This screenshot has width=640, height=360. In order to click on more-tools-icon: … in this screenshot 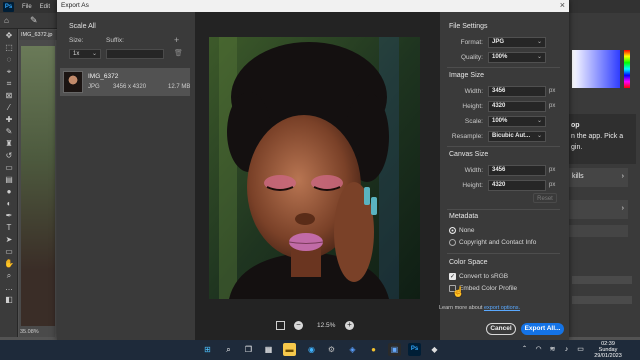, I will do `click(9, 287)`.